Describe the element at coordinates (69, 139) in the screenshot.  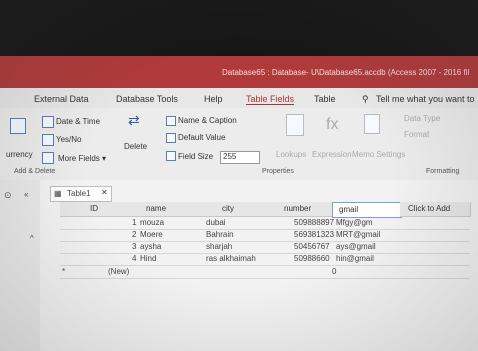
I see `yes-no-button: Yes/No` at that location.